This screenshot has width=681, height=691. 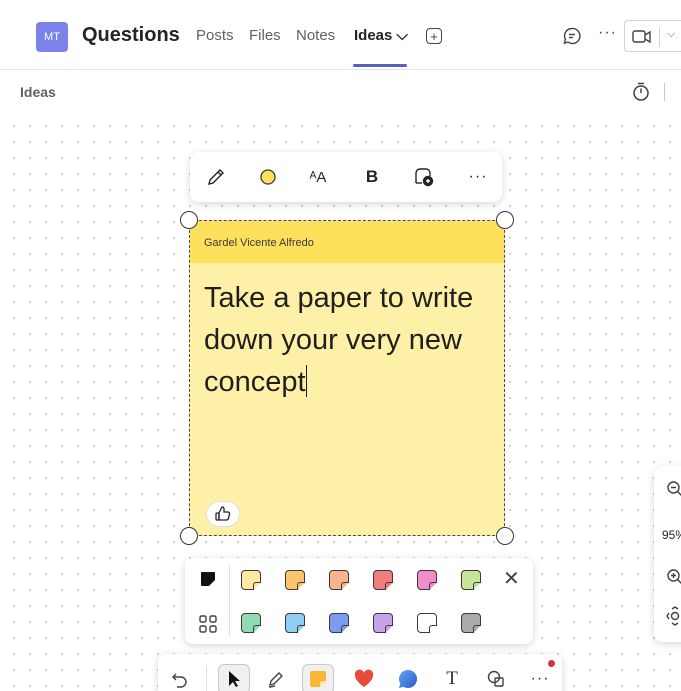 I want to click on thumbs-up-icon, so click(x=223, y=513).